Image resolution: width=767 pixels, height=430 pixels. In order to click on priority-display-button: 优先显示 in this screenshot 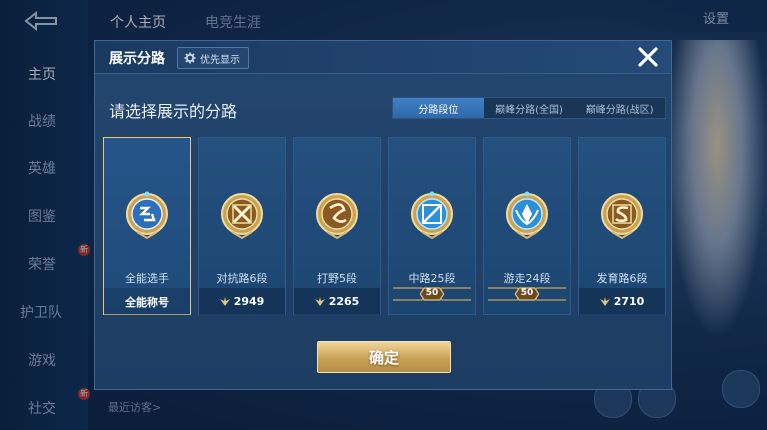, I will do `click(213, 58)`.